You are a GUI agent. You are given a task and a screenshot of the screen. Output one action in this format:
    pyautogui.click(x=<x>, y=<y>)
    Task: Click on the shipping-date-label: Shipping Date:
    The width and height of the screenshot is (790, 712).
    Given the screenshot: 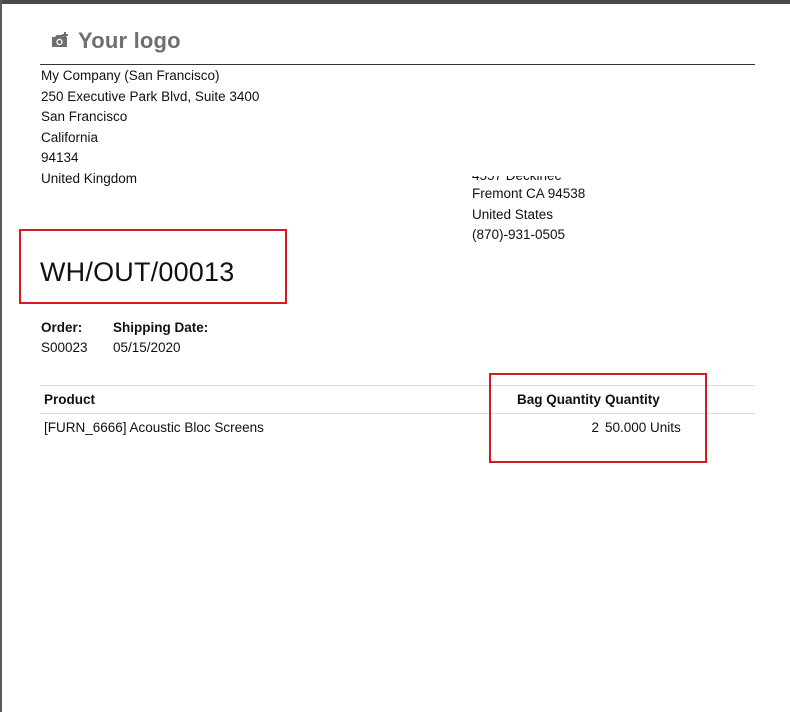 What is the action you would take?
    pyautogui.click(x=161, y=327)
    